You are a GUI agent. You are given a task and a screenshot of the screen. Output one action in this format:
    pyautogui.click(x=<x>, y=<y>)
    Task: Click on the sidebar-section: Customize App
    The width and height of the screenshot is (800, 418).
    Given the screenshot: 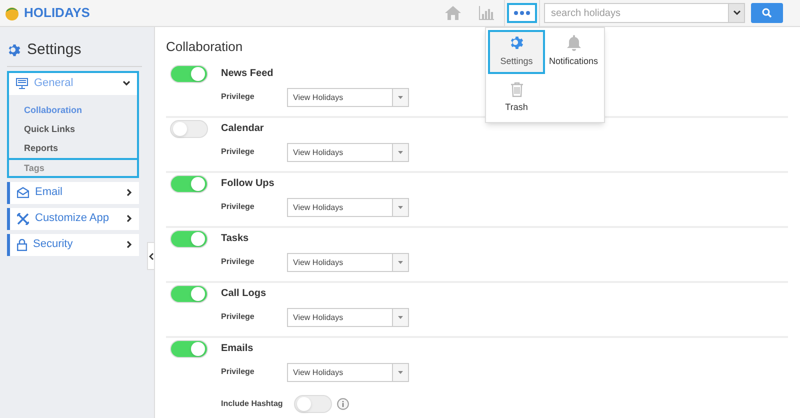 What is the action you would take?
    pyautogui.click(x=73, y=219)
    